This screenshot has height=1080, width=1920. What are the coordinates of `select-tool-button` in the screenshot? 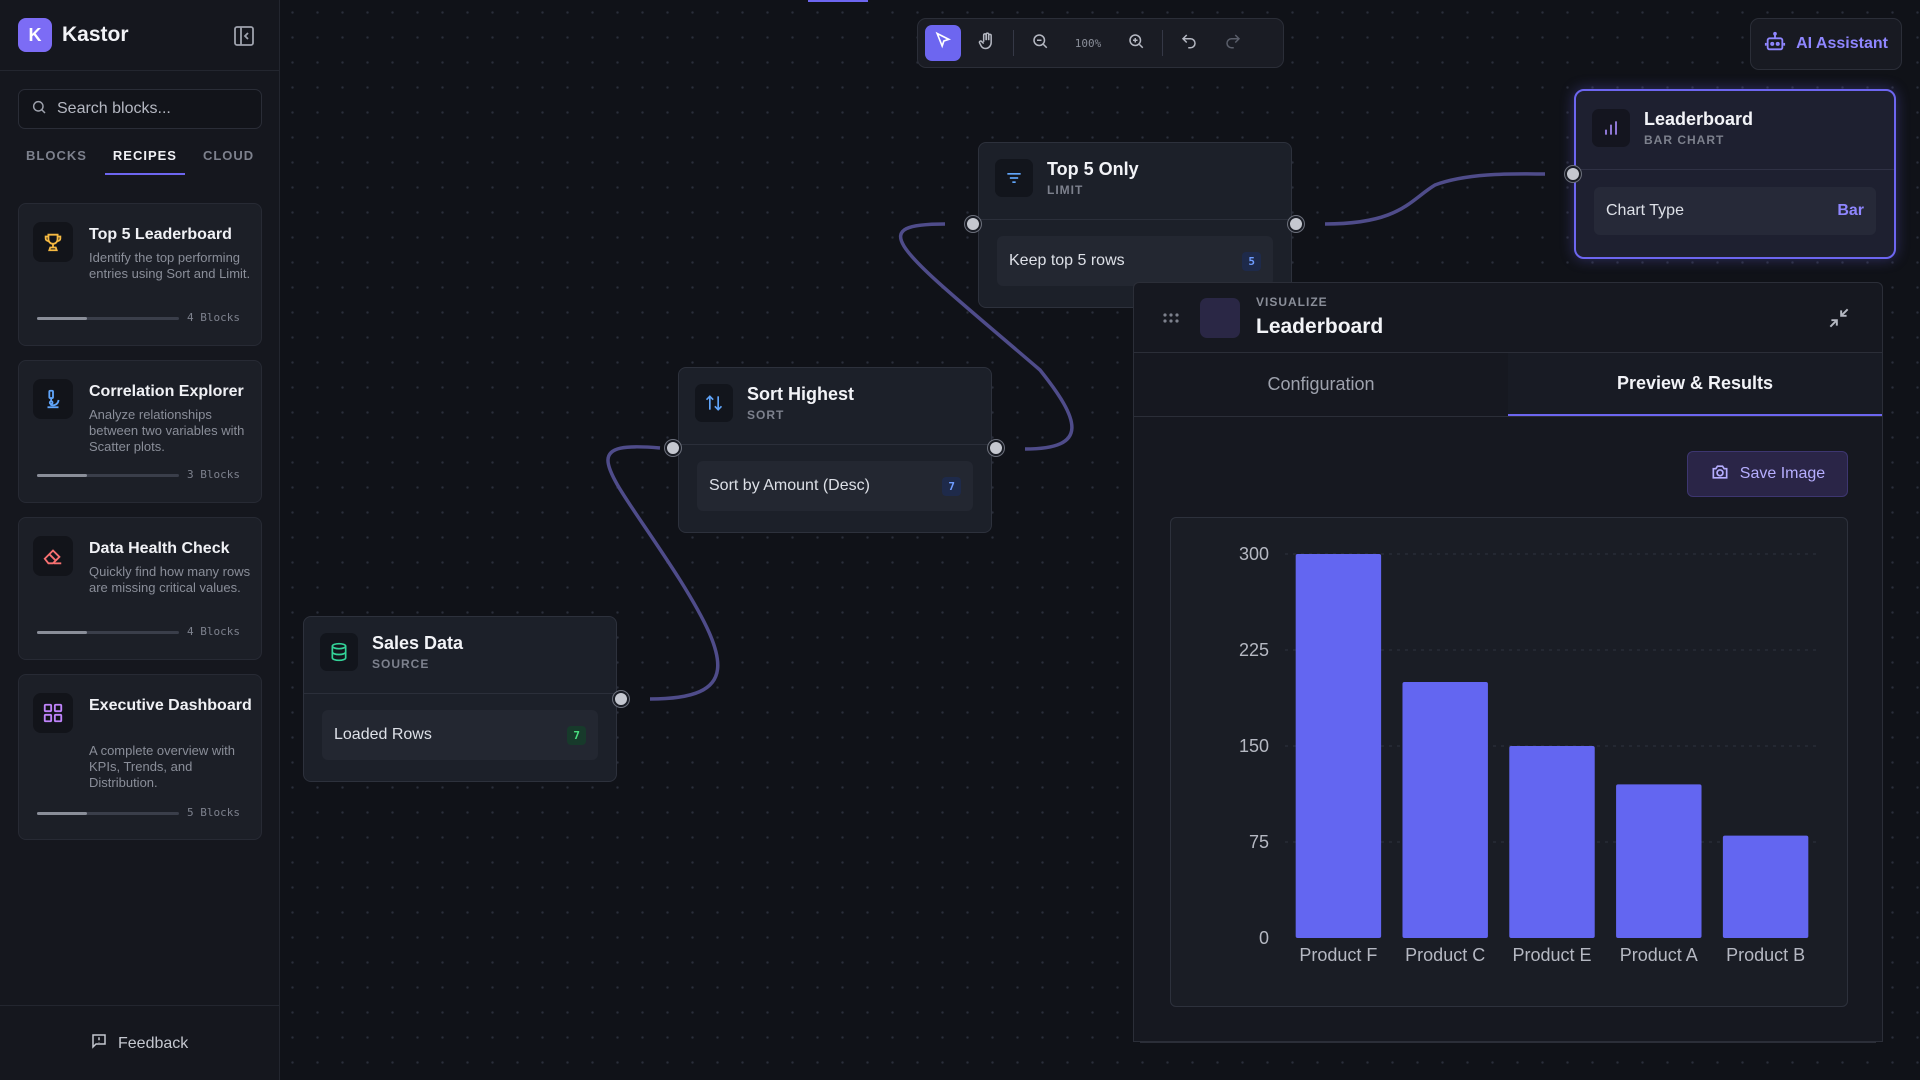 It's located at (943, 43).